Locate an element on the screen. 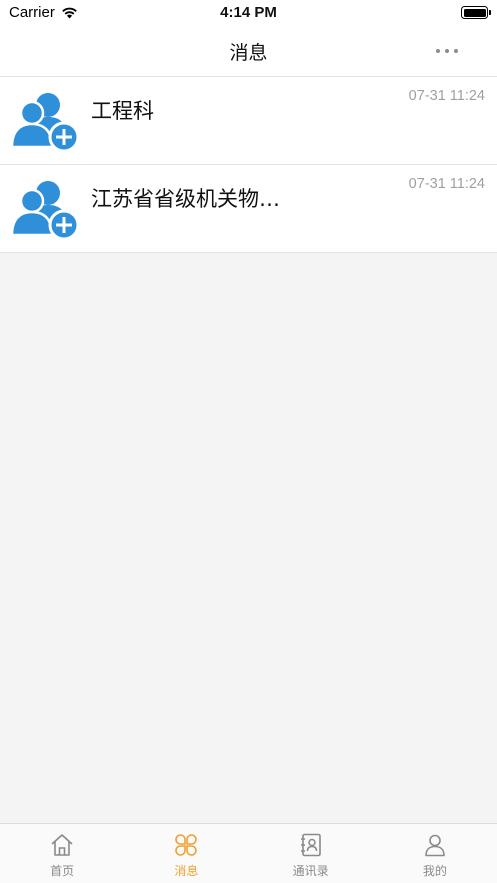 This screenshot has height=883, width=497. tab-label: 通讯录 is located at coordinates (310, 871).